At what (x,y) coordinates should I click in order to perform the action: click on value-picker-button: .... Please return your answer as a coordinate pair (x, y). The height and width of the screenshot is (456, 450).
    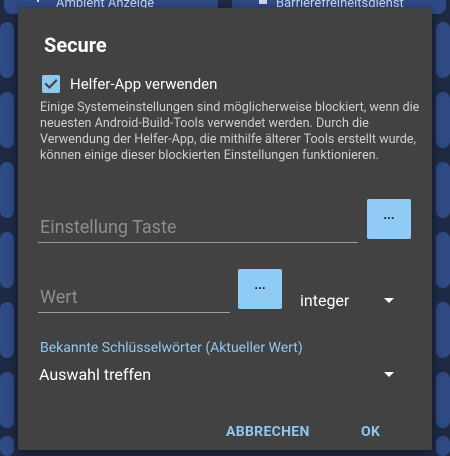
    Looking at the image, I should click on (260, 289).